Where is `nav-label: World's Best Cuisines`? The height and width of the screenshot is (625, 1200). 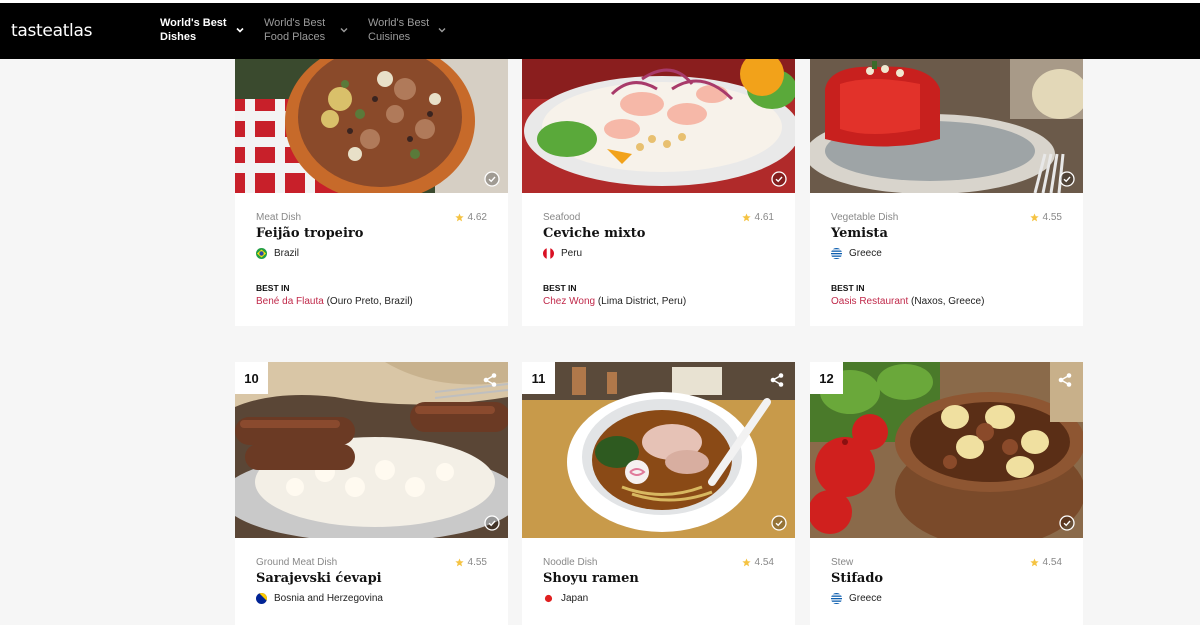
nav-label: World's Best Cuisines is located at coordinates (399, 30).